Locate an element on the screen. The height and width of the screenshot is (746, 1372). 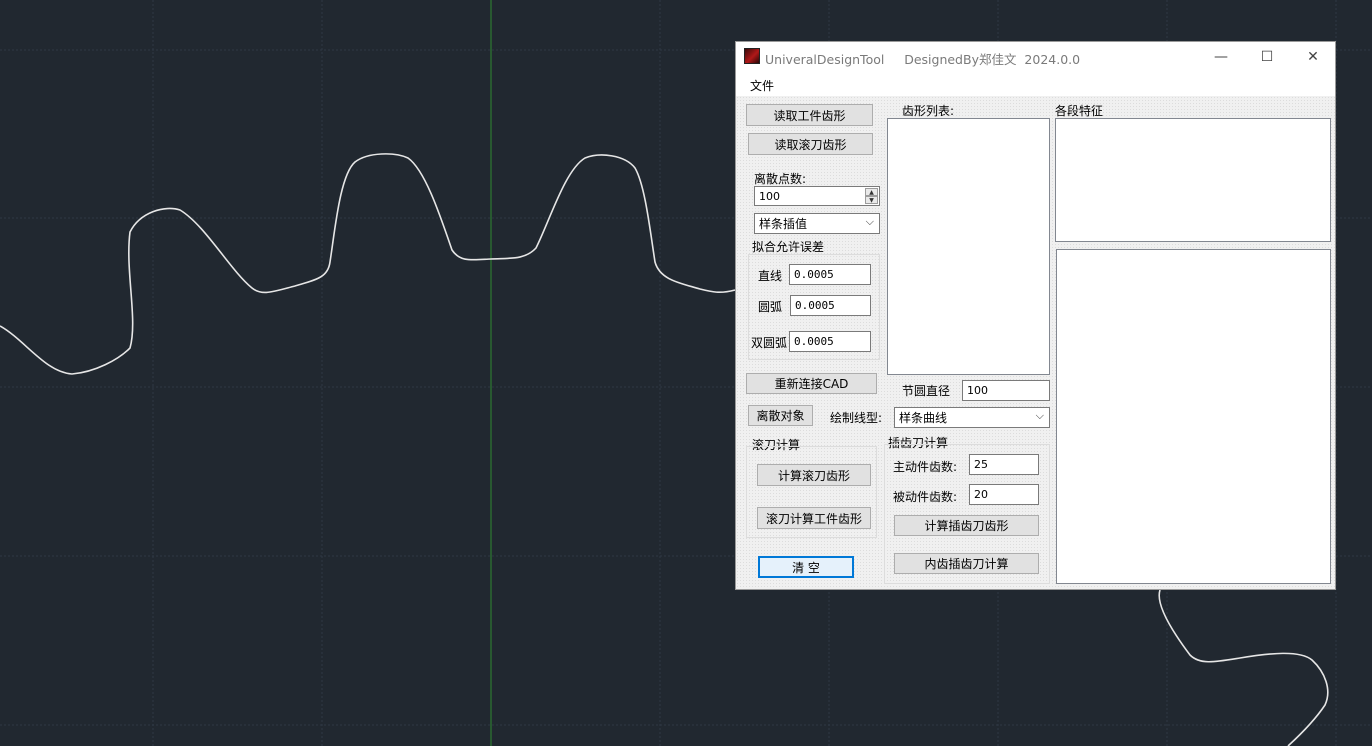
reconnect-cad-button: 重新连接CAD is located at coordinates (811, 383).